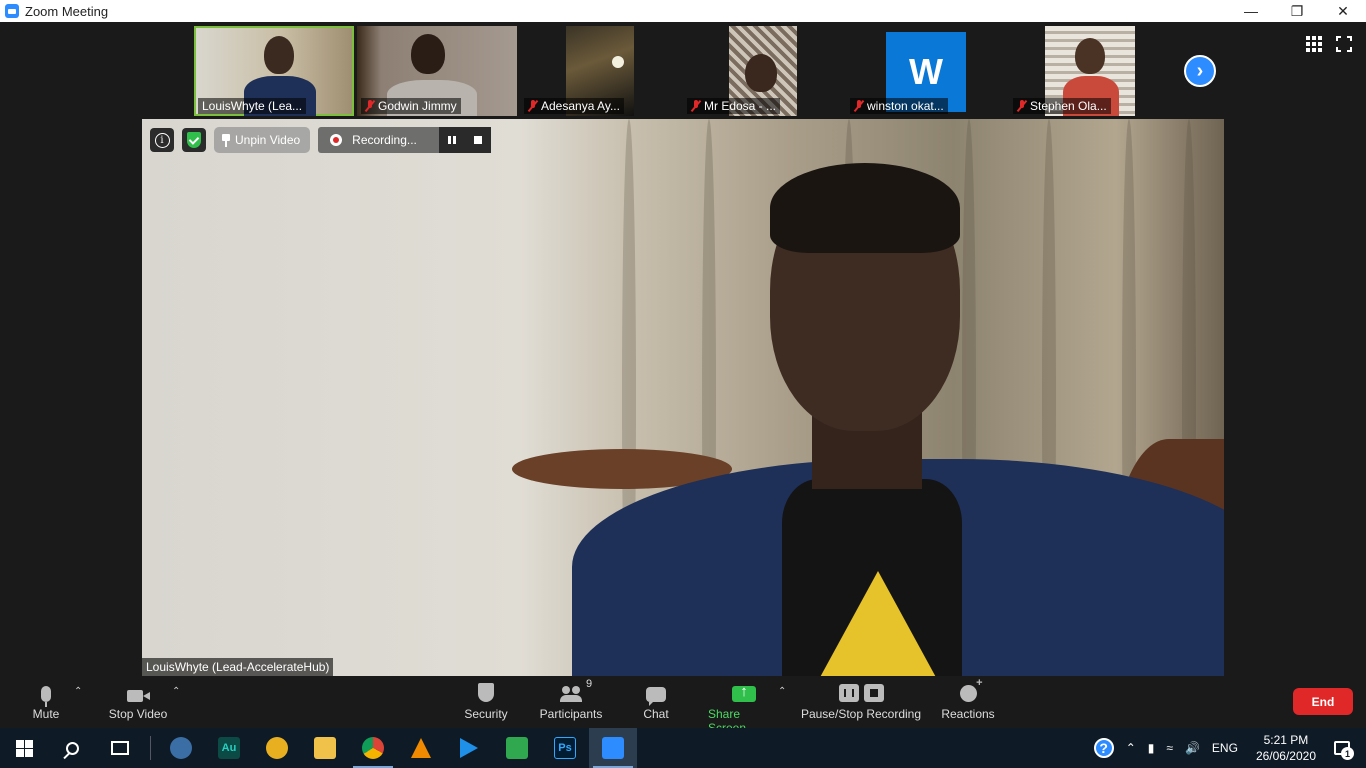  I want to click on chrome-icon, so click(373, 748).